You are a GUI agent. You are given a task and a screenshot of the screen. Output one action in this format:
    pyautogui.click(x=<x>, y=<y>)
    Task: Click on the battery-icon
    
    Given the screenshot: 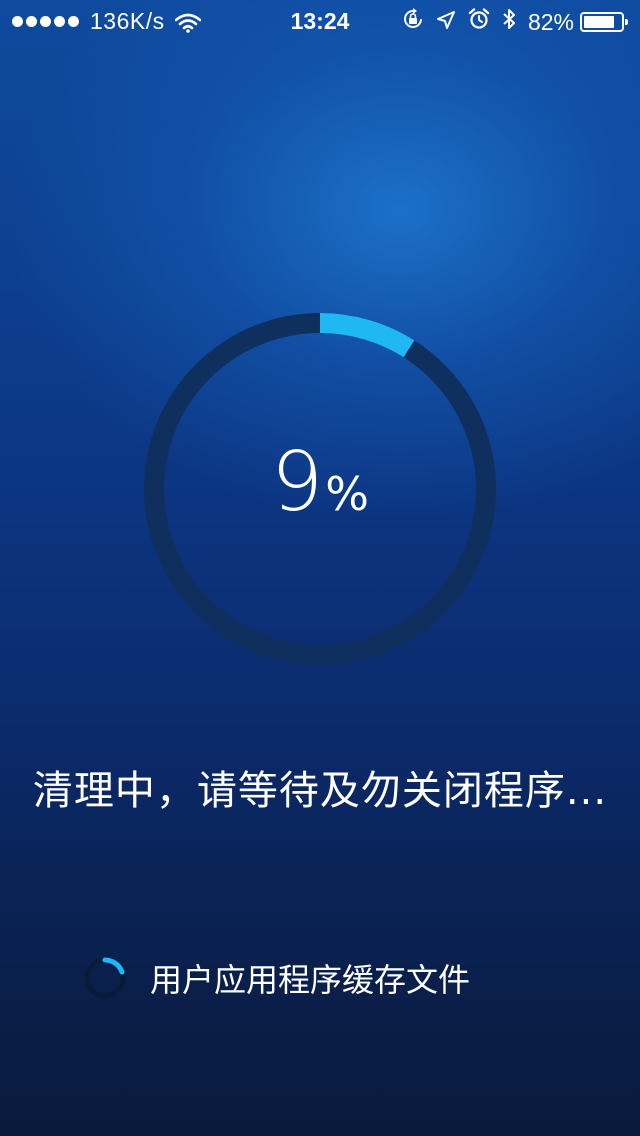 What is the action you would take?
    pyautogui.click(x=604, y=22)
    